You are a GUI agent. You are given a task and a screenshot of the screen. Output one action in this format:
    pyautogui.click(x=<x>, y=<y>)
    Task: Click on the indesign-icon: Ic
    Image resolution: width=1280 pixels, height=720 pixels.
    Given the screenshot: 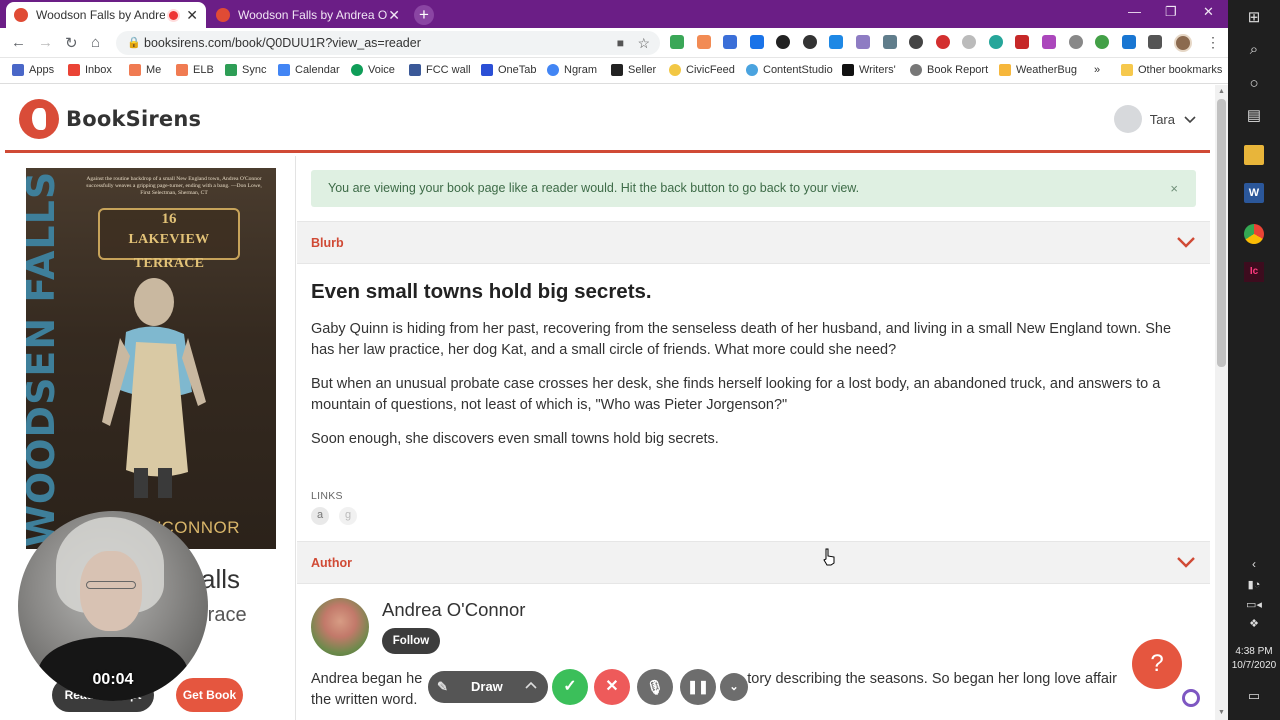 What is the action you would take?
    pyautogui.click(x=1254, y=272)
    